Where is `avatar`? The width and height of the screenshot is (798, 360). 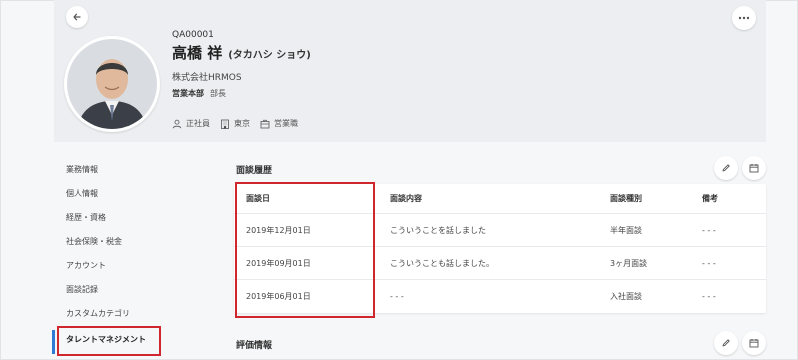 avatar is located at coordinates (112, 84).